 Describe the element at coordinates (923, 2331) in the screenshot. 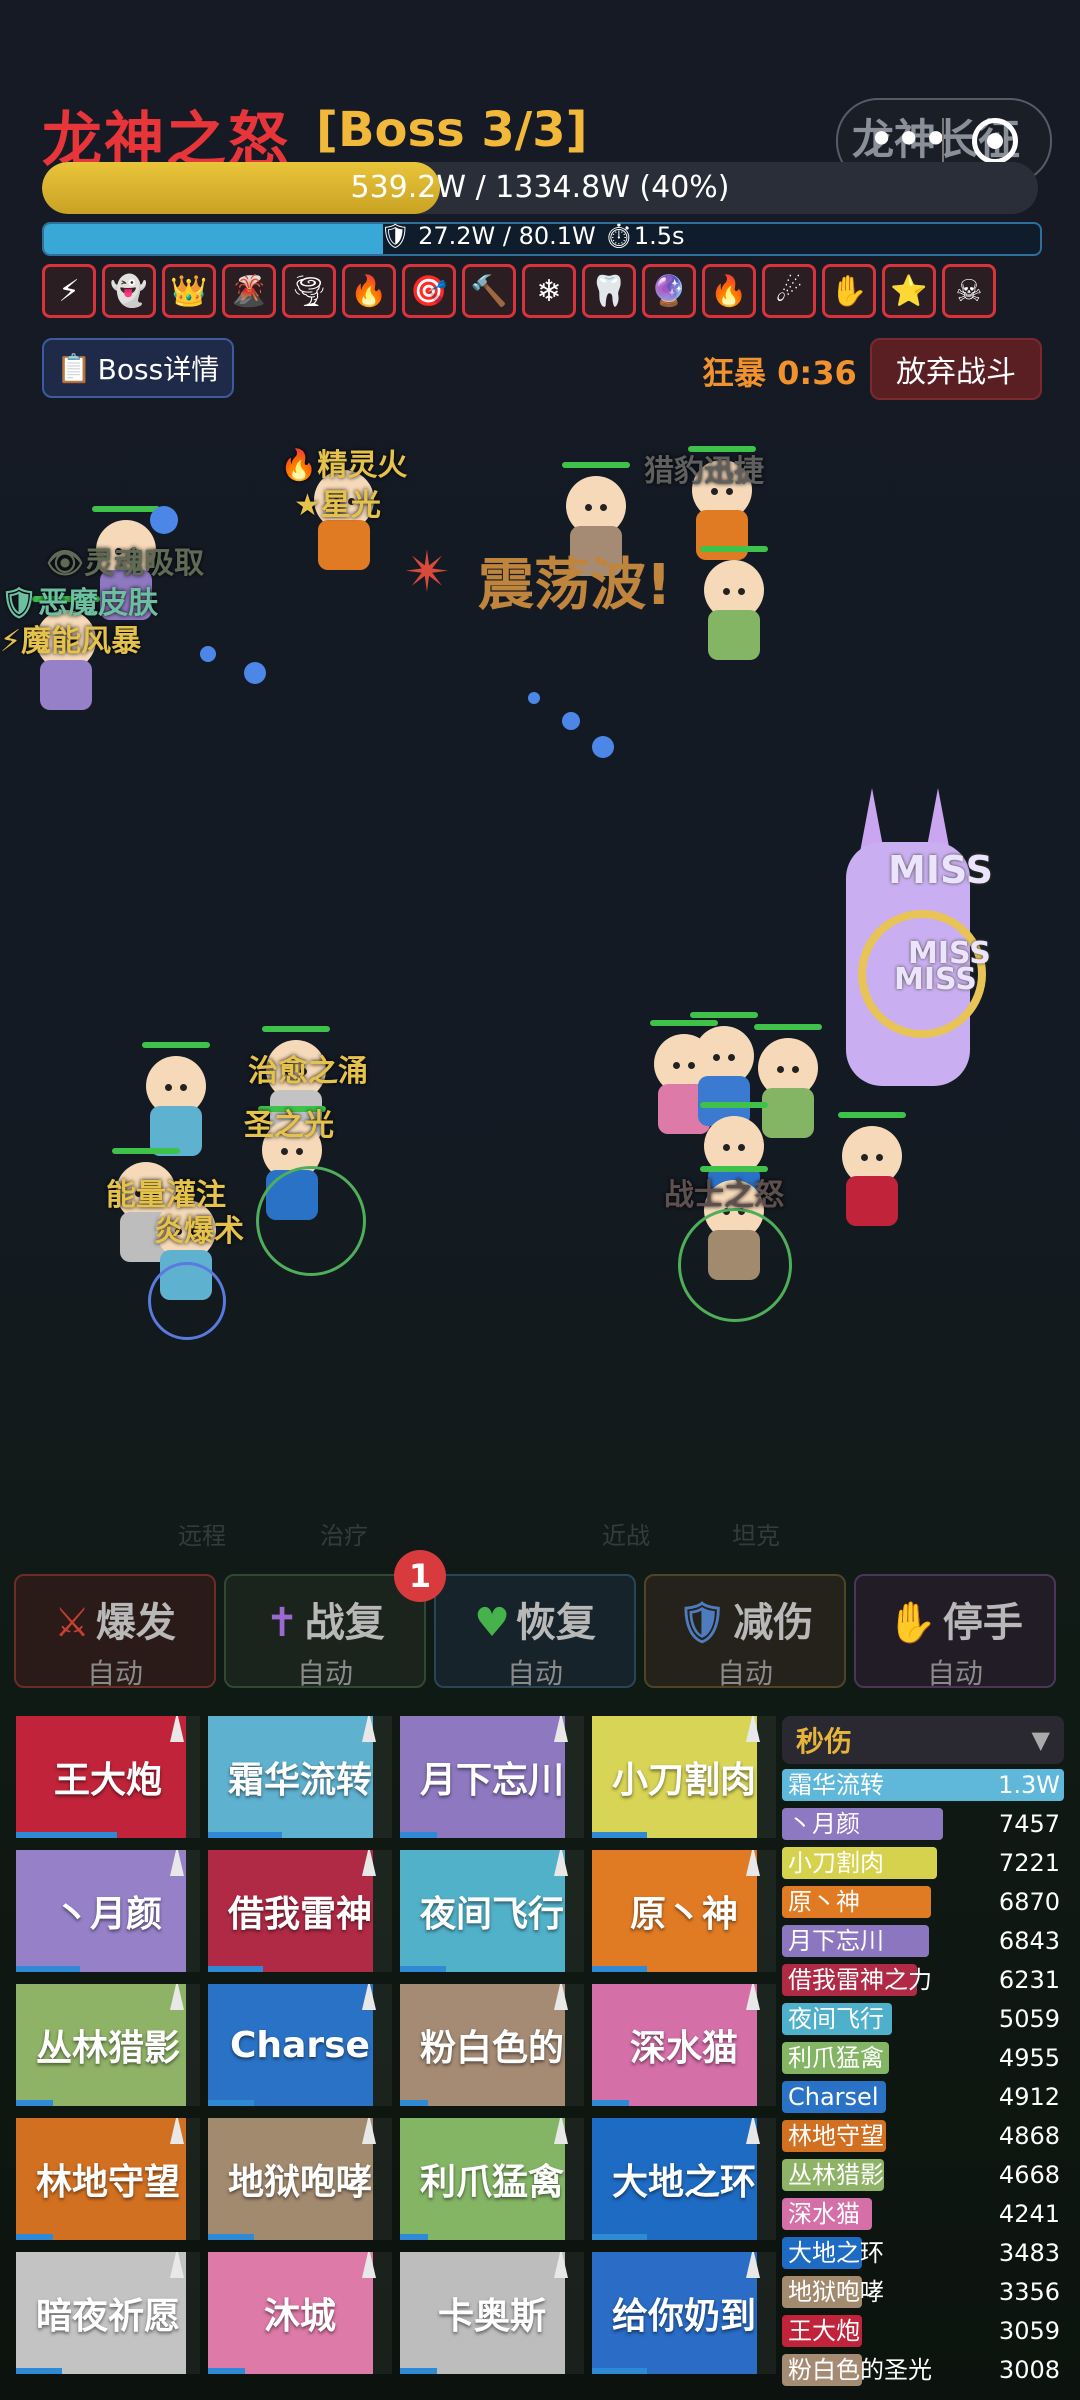

I see `dps-row: 王大炮 3059` at that location.